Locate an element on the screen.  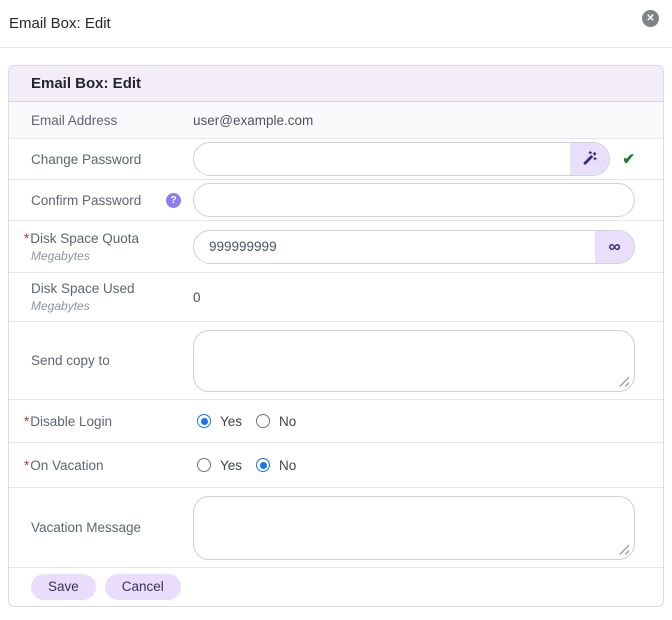
row-vacation-message: Vacation Message is located at coordinates (336, 527).